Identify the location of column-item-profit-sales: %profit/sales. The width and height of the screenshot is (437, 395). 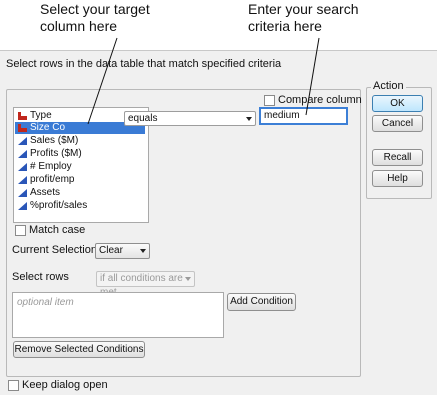
(80, 206).